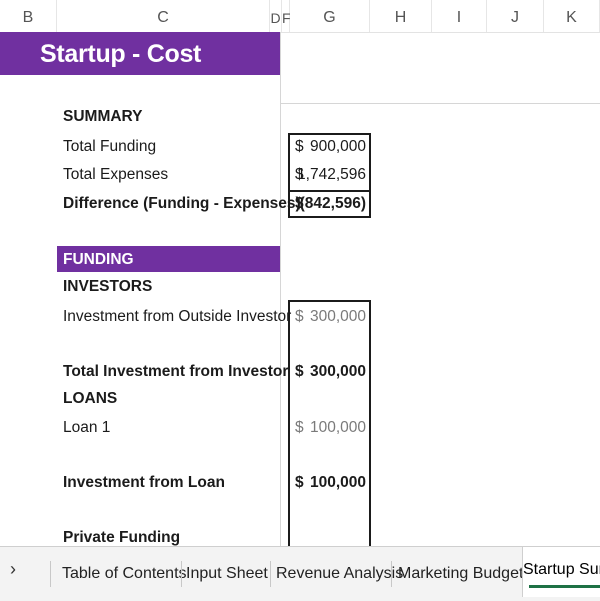 This screenshot has width=600, height=601. I want to click on column-header-bar: B C D F G H I J K, so click(300, 16).